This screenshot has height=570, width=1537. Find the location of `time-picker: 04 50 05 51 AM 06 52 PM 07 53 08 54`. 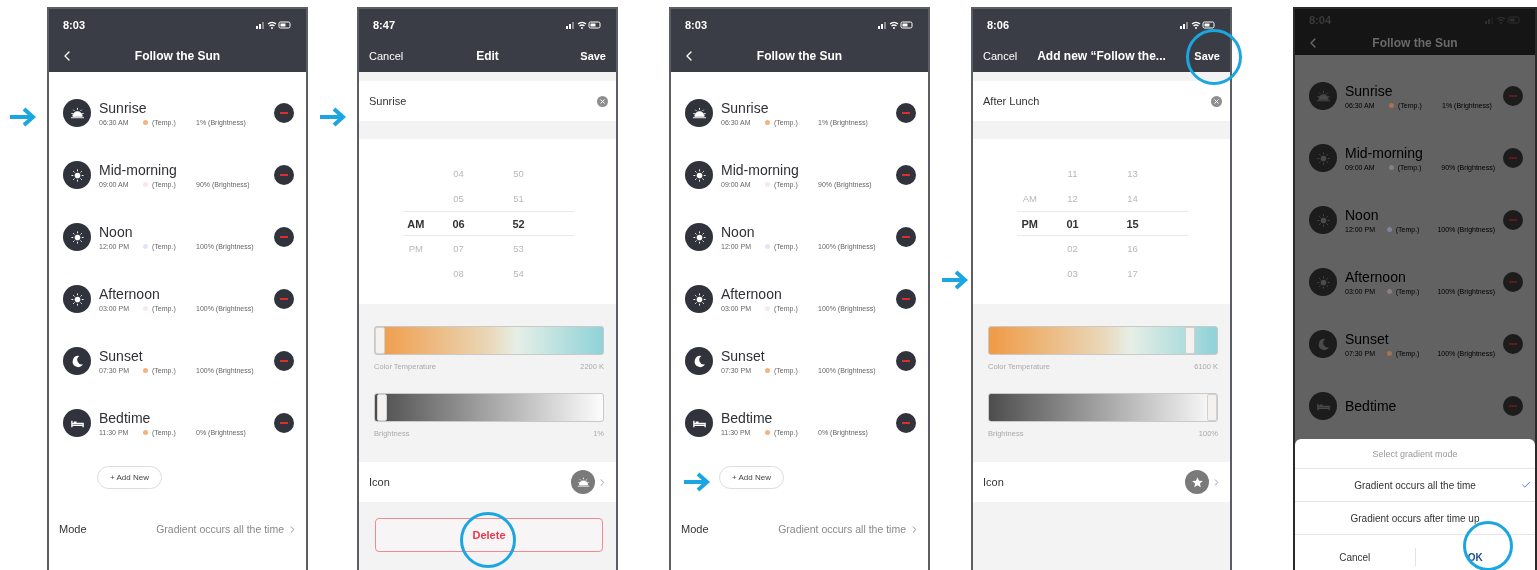

time-picker: 04 50 05 51 AM 06 52 PM 07 53 08 54 is located at coordinates (487, 221).